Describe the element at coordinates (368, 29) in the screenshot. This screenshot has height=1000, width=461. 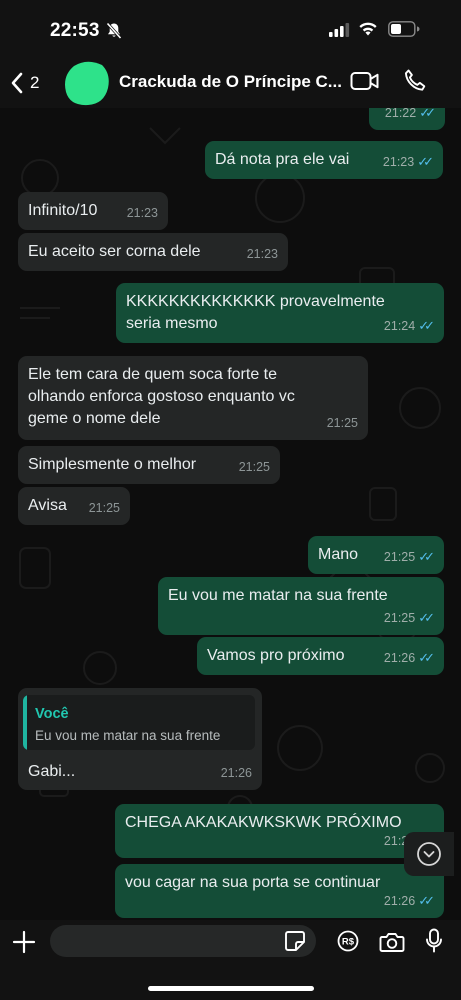
I see `wifi-icon` at that location.